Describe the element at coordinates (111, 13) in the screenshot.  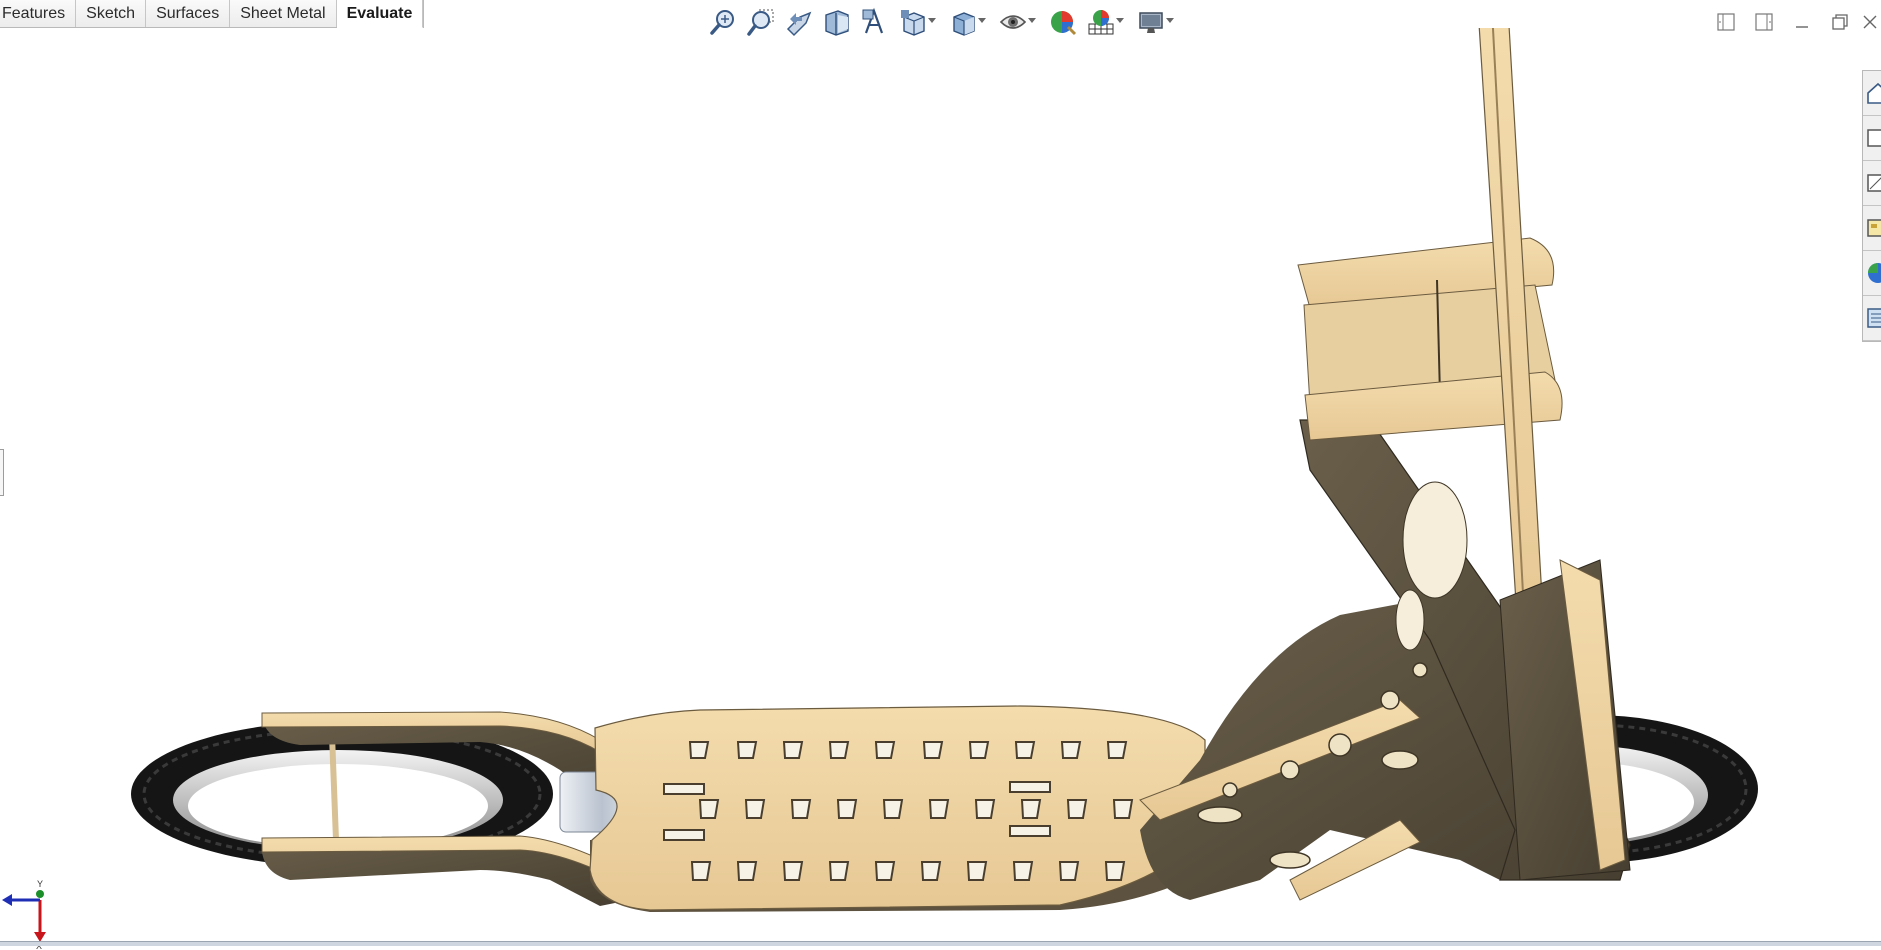
I see `tab-sketch: Sketch` at that location.